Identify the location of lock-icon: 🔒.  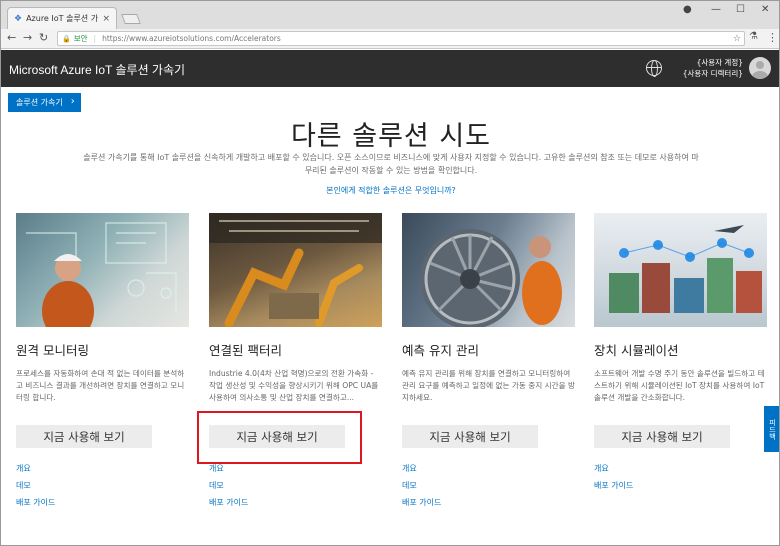
(66, 38).